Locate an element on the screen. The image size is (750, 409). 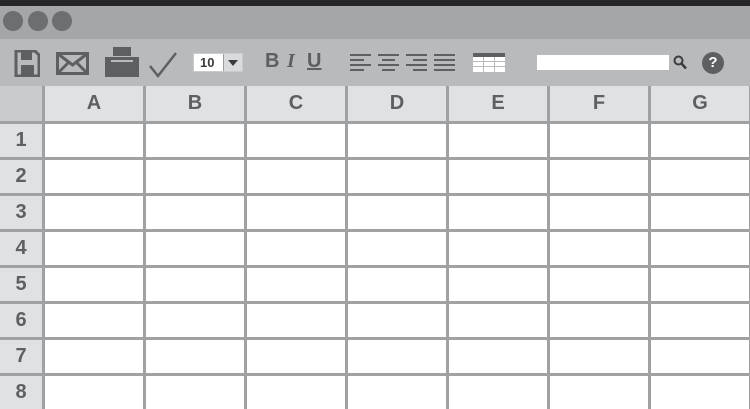
cell-g8 is located at coordinates (700, 392).